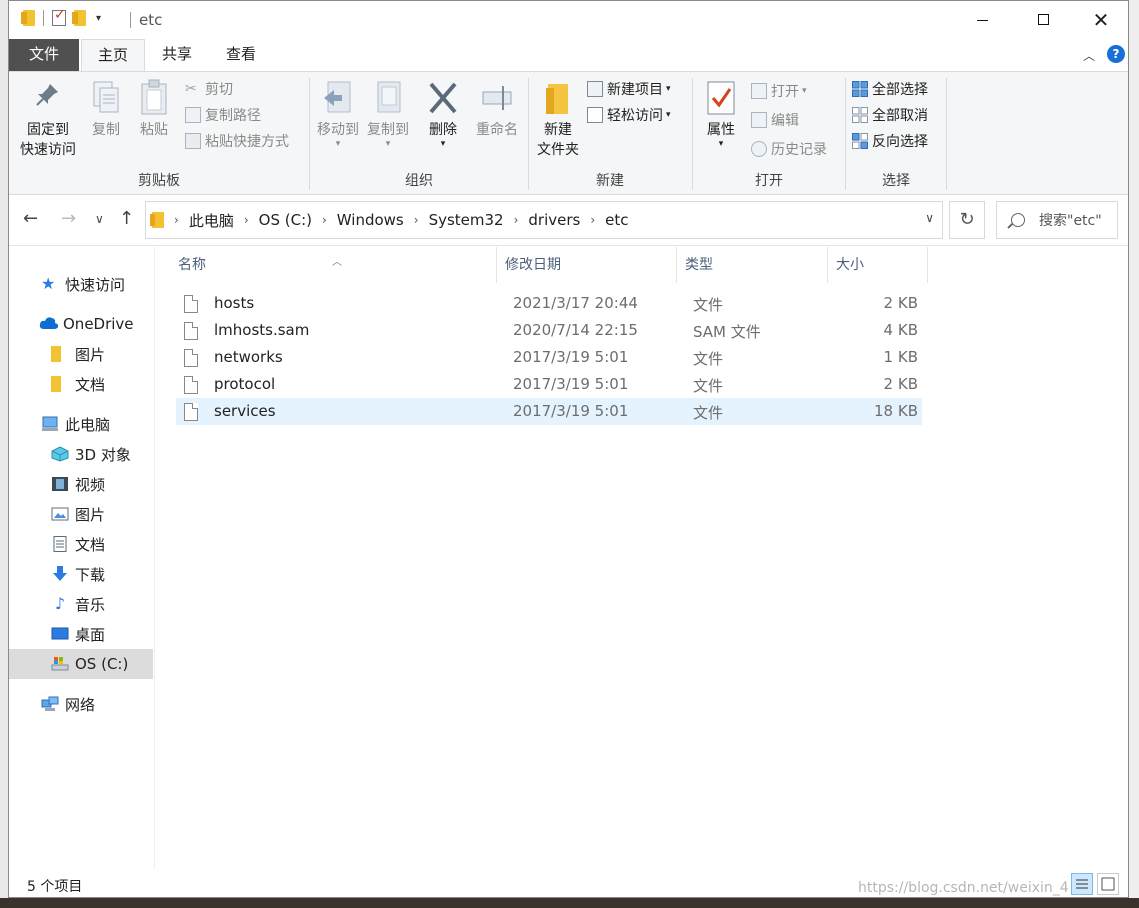 Image resolution: width=1139 pixels, height=908 pixels. I want to click on up-arrow-icon: ↑, so click(127, 218).